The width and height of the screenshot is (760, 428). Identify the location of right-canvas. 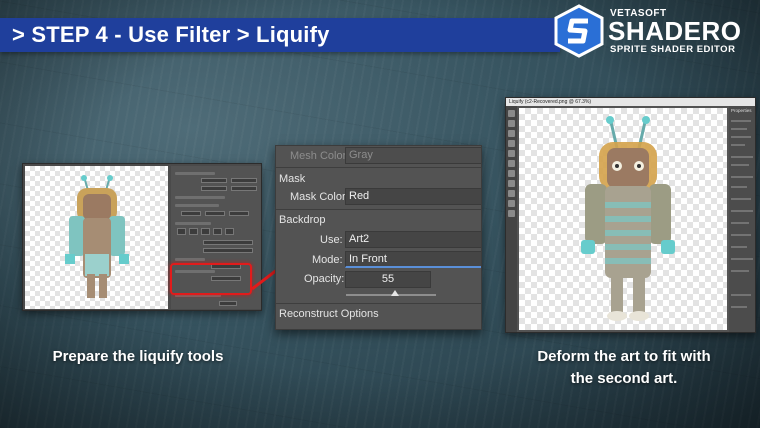
(623, 219).